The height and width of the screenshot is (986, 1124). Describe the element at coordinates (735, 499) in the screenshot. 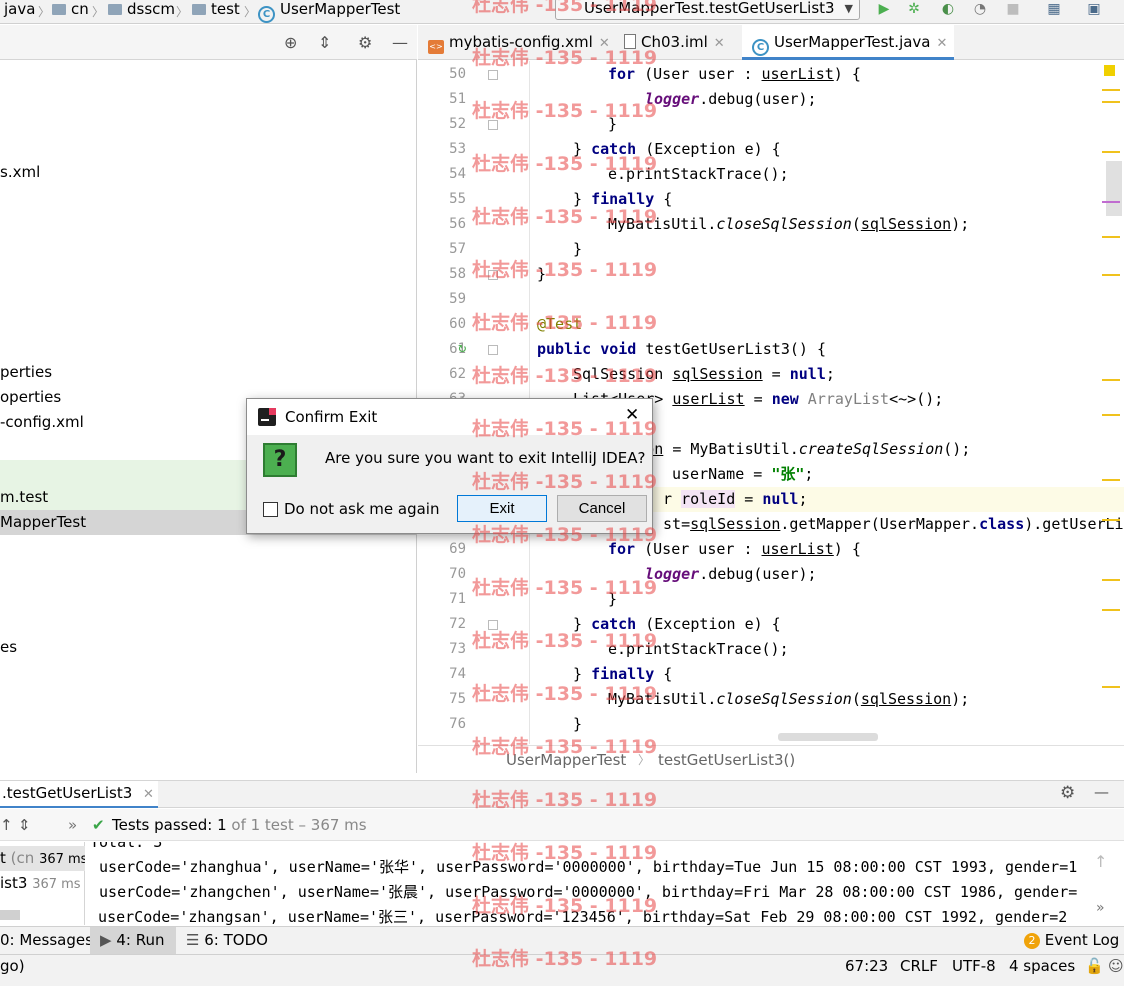

I see `code-line-67: r roleId = null;` at that location.